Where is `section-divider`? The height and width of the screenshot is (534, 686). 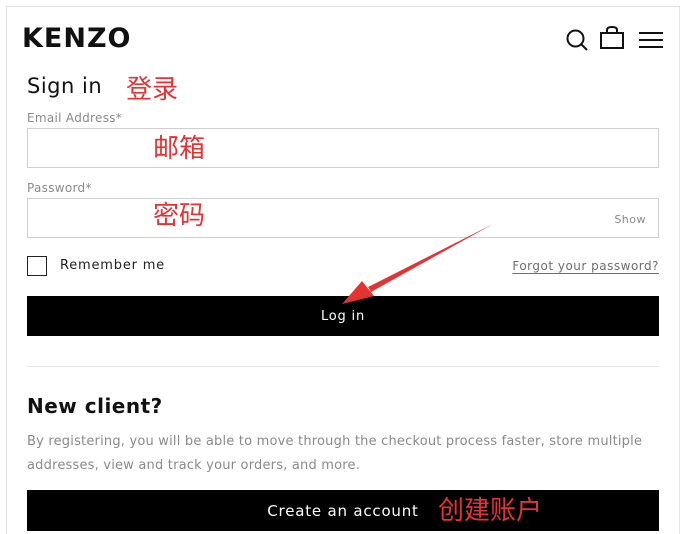 section-divider is located at coordinates (343, 366).